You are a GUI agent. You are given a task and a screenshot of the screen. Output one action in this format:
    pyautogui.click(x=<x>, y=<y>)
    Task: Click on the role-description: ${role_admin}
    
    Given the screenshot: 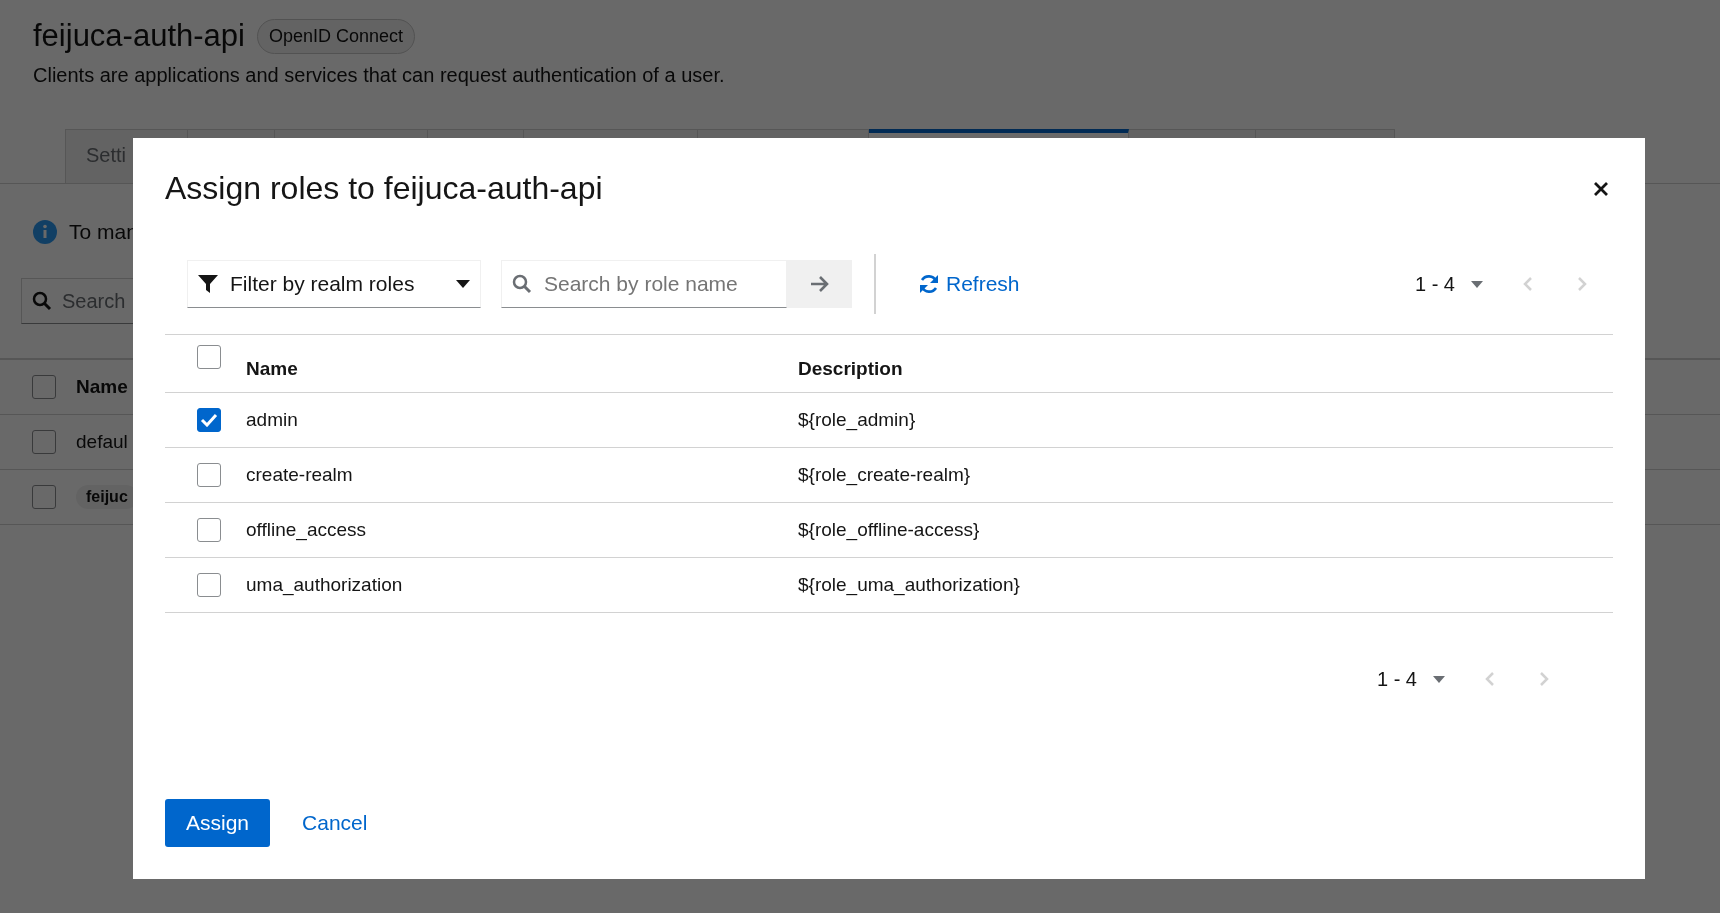 What is the action you would take?
    pyautogui.click(x=857, y=420)
    